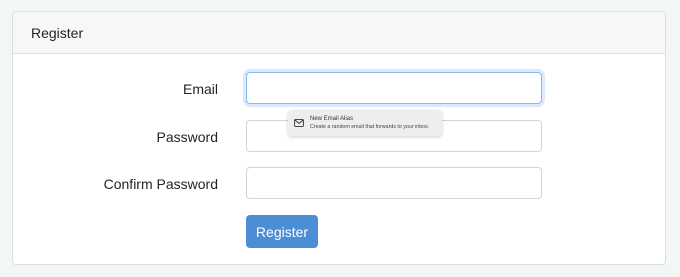  What do you see at coordinates (200, 89) in the screenshot?
I see `email-label: Email` at bounding box center [200, 89].